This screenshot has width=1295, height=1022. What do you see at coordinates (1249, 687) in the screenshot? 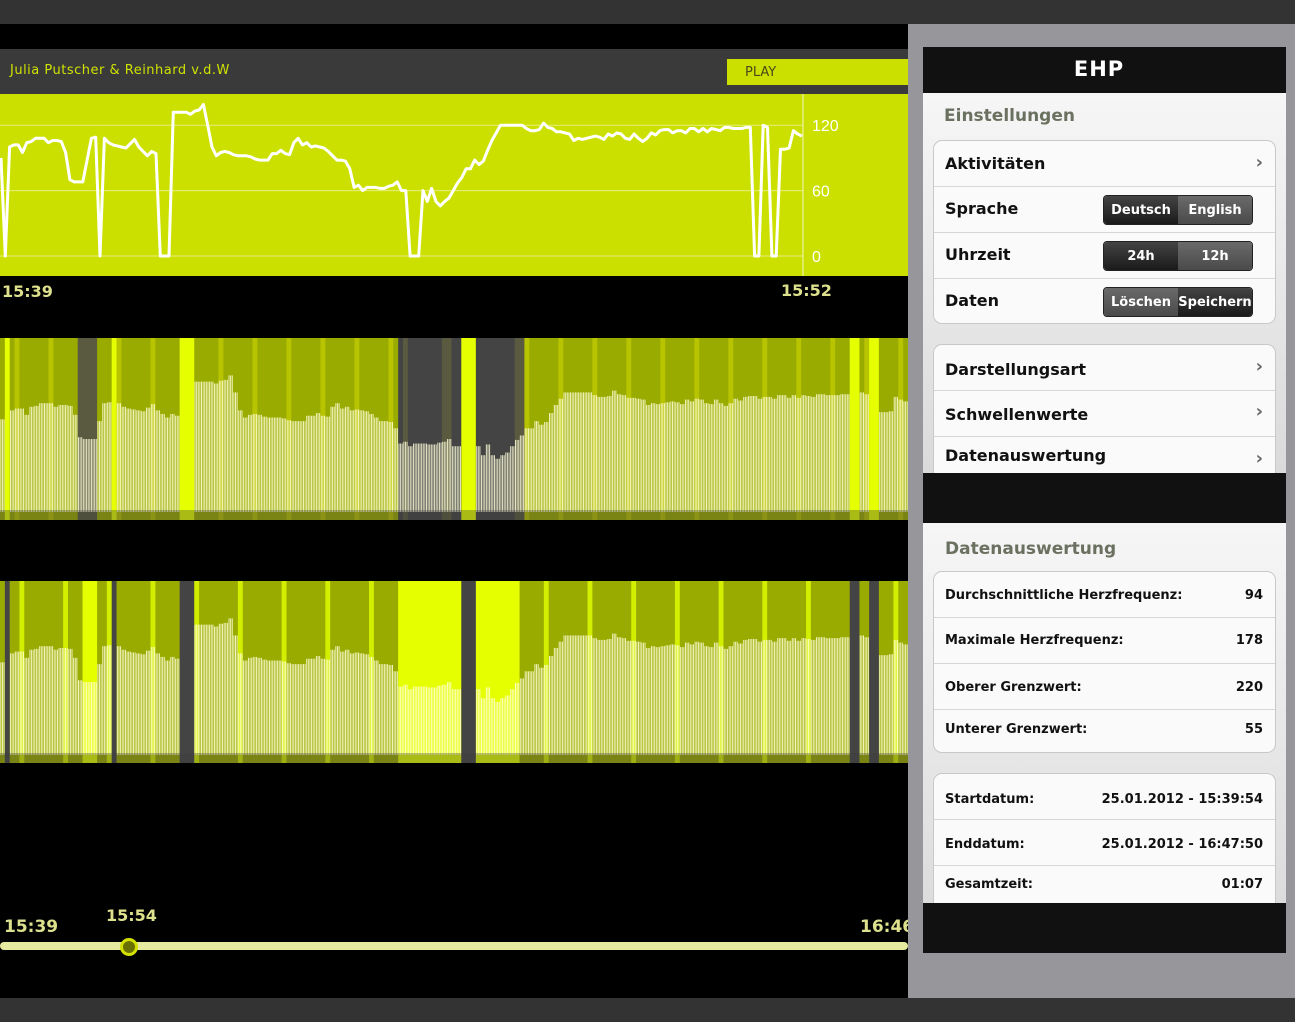
I see `upper-limit-value: 220` at bounding box center [1249, 687].